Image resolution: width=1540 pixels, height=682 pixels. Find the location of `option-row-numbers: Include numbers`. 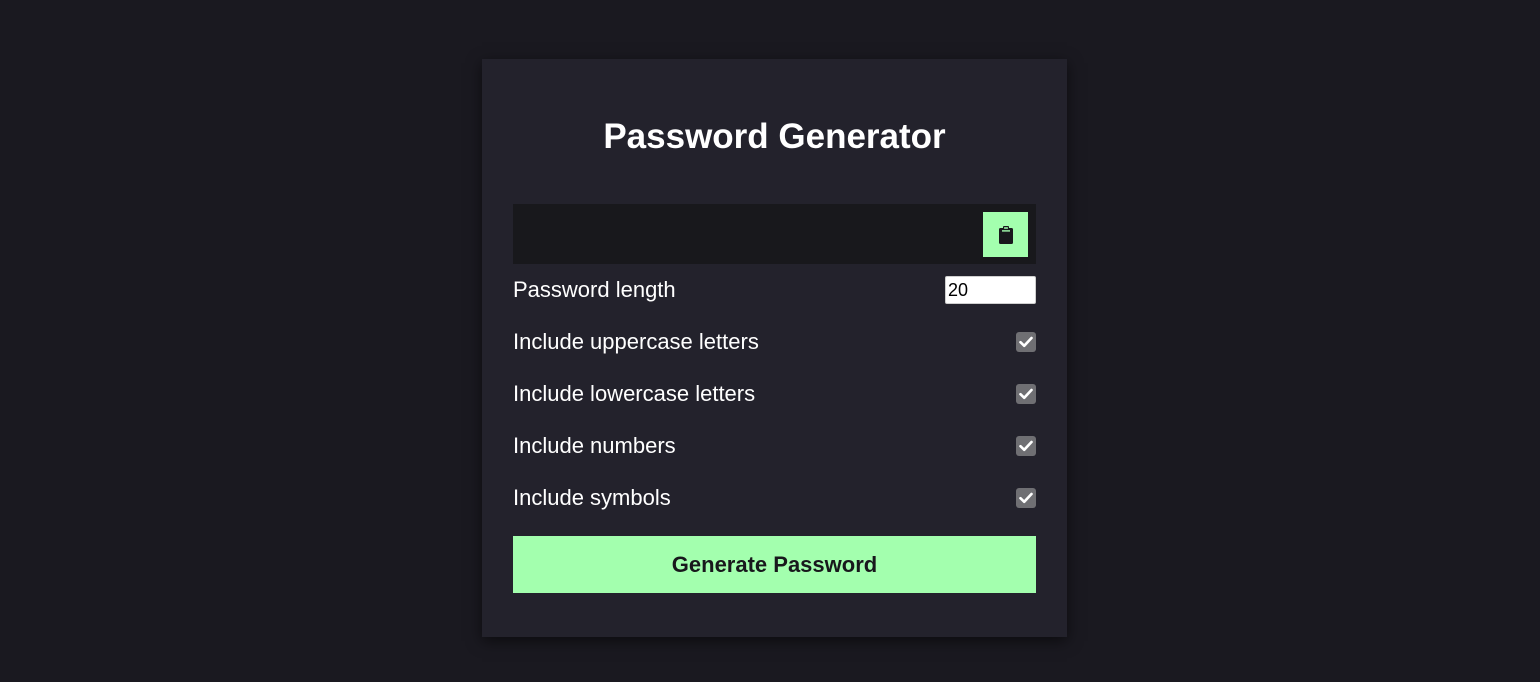

option-row-numbers: Include numbers is located at coordinates (774, 446).